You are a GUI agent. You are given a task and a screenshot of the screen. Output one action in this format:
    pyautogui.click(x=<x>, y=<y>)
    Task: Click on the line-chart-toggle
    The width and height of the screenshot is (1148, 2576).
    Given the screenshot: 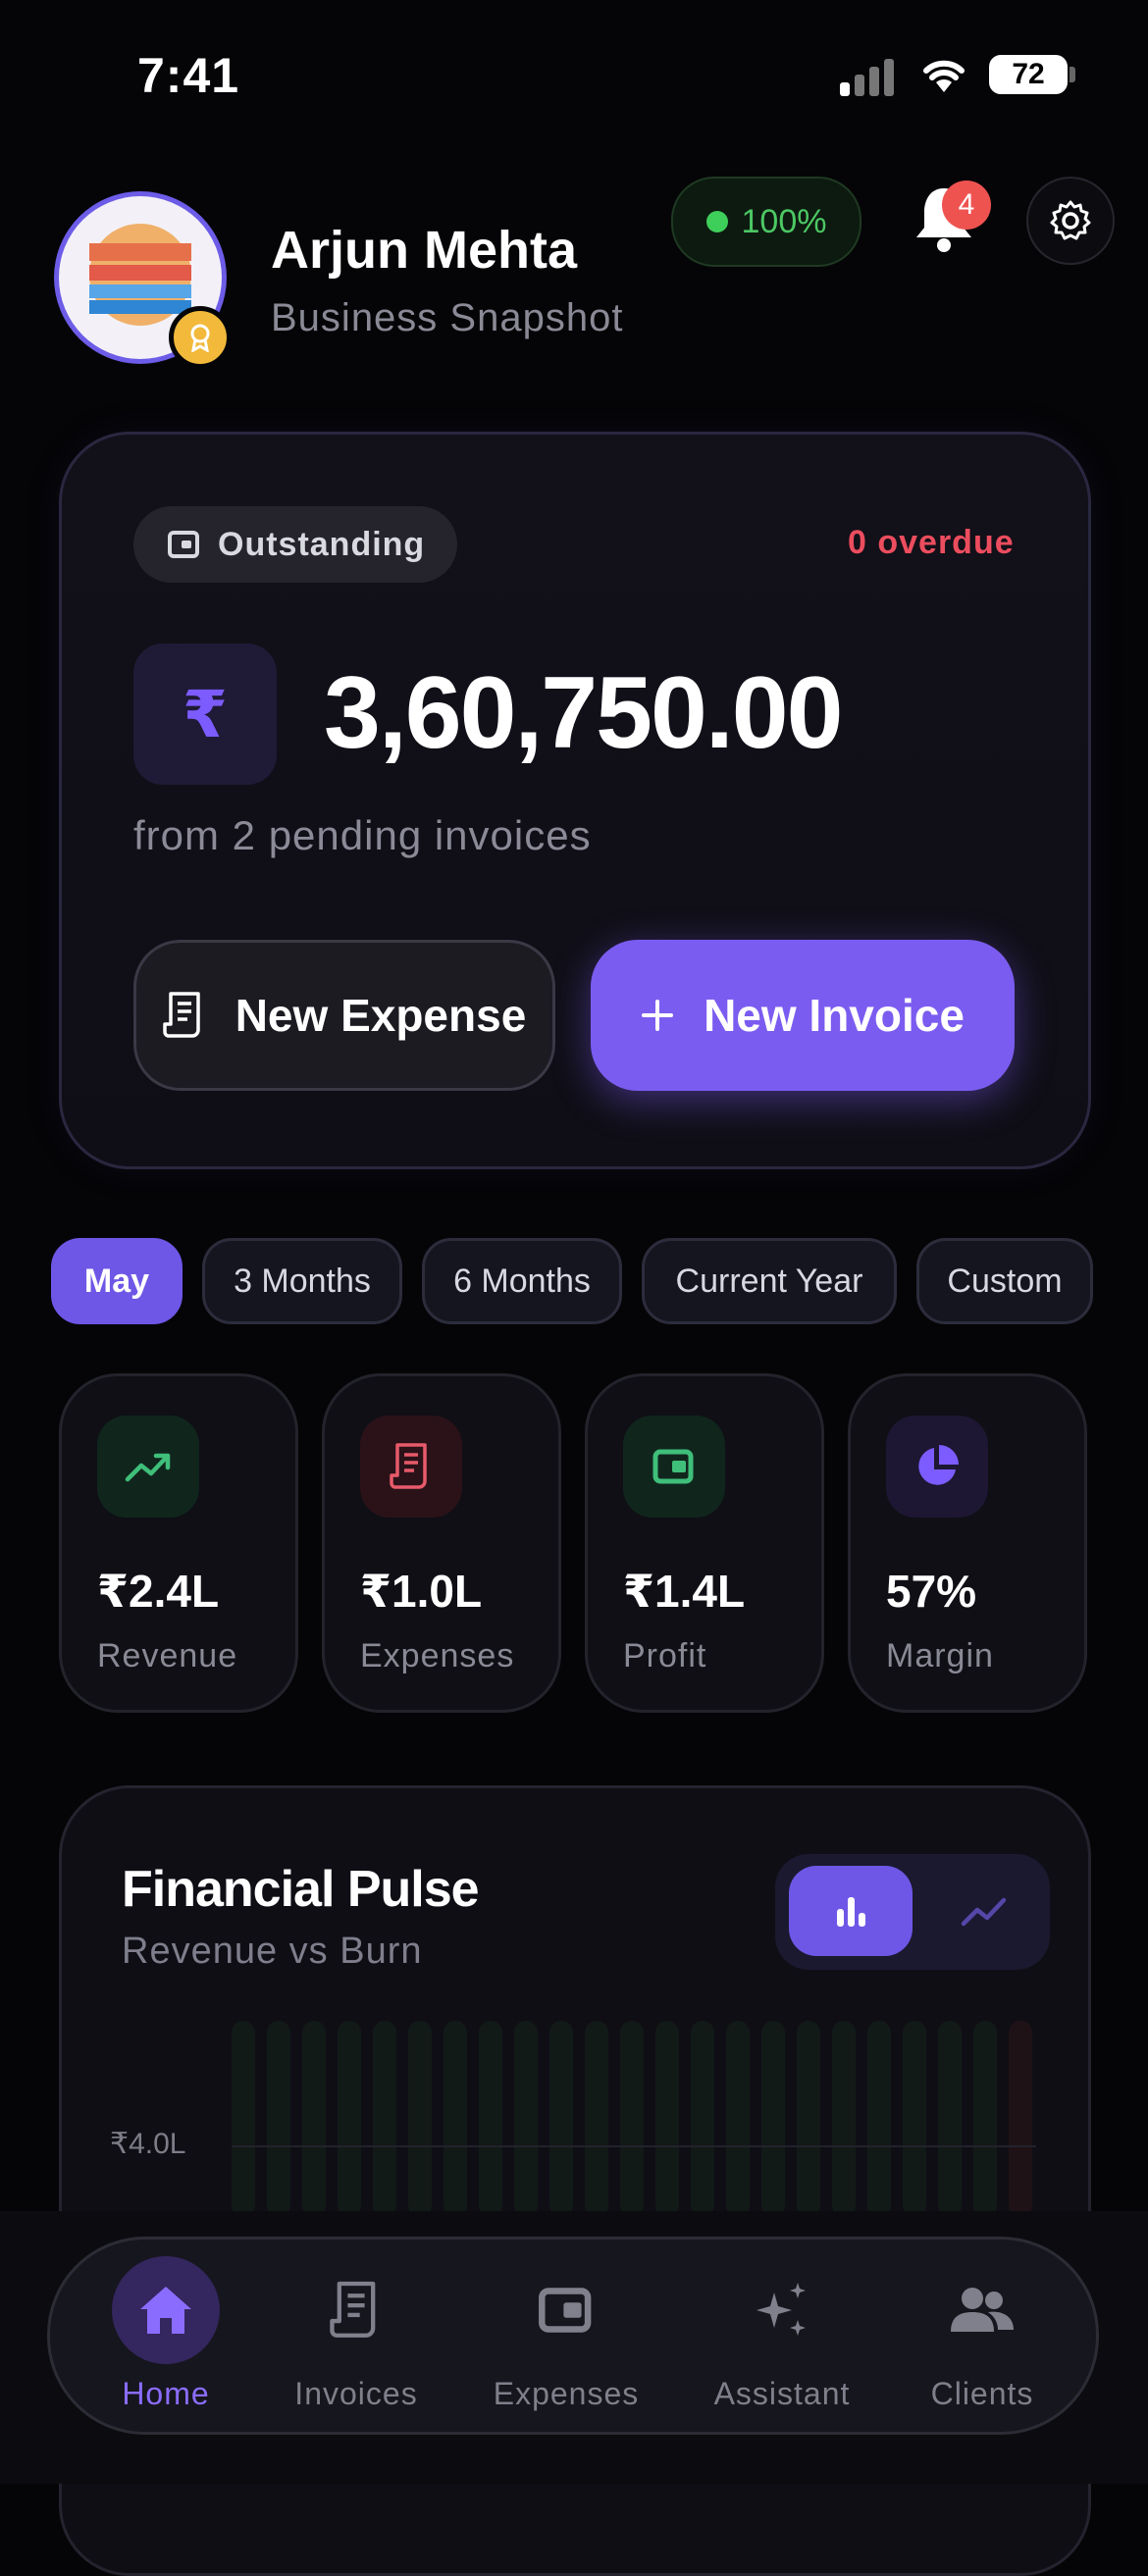 What is the action you would take?
    pyautogui.click(x=984, y=1911)
    